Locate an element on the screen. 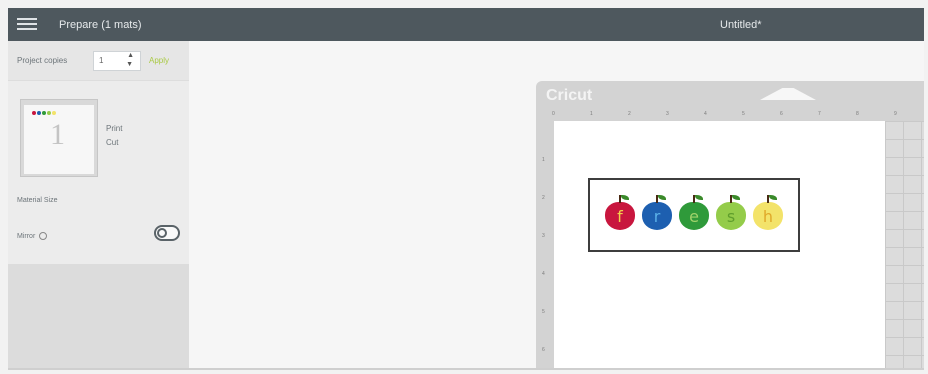 The height and width of the screenshot is (374, 928). mirror-toggle is located at coordinates (167, 233).